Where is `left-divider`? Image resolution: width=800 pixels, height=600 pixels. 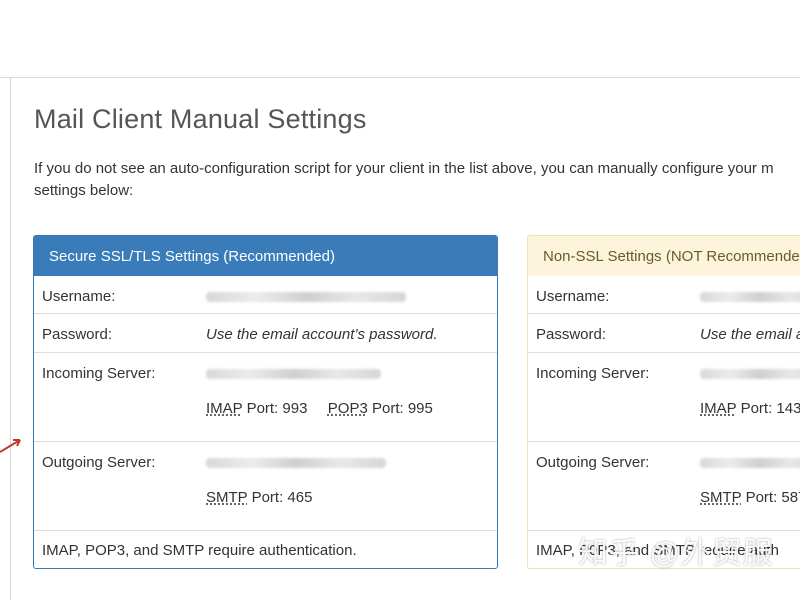 left-divider is located at coordinates (10, 339).